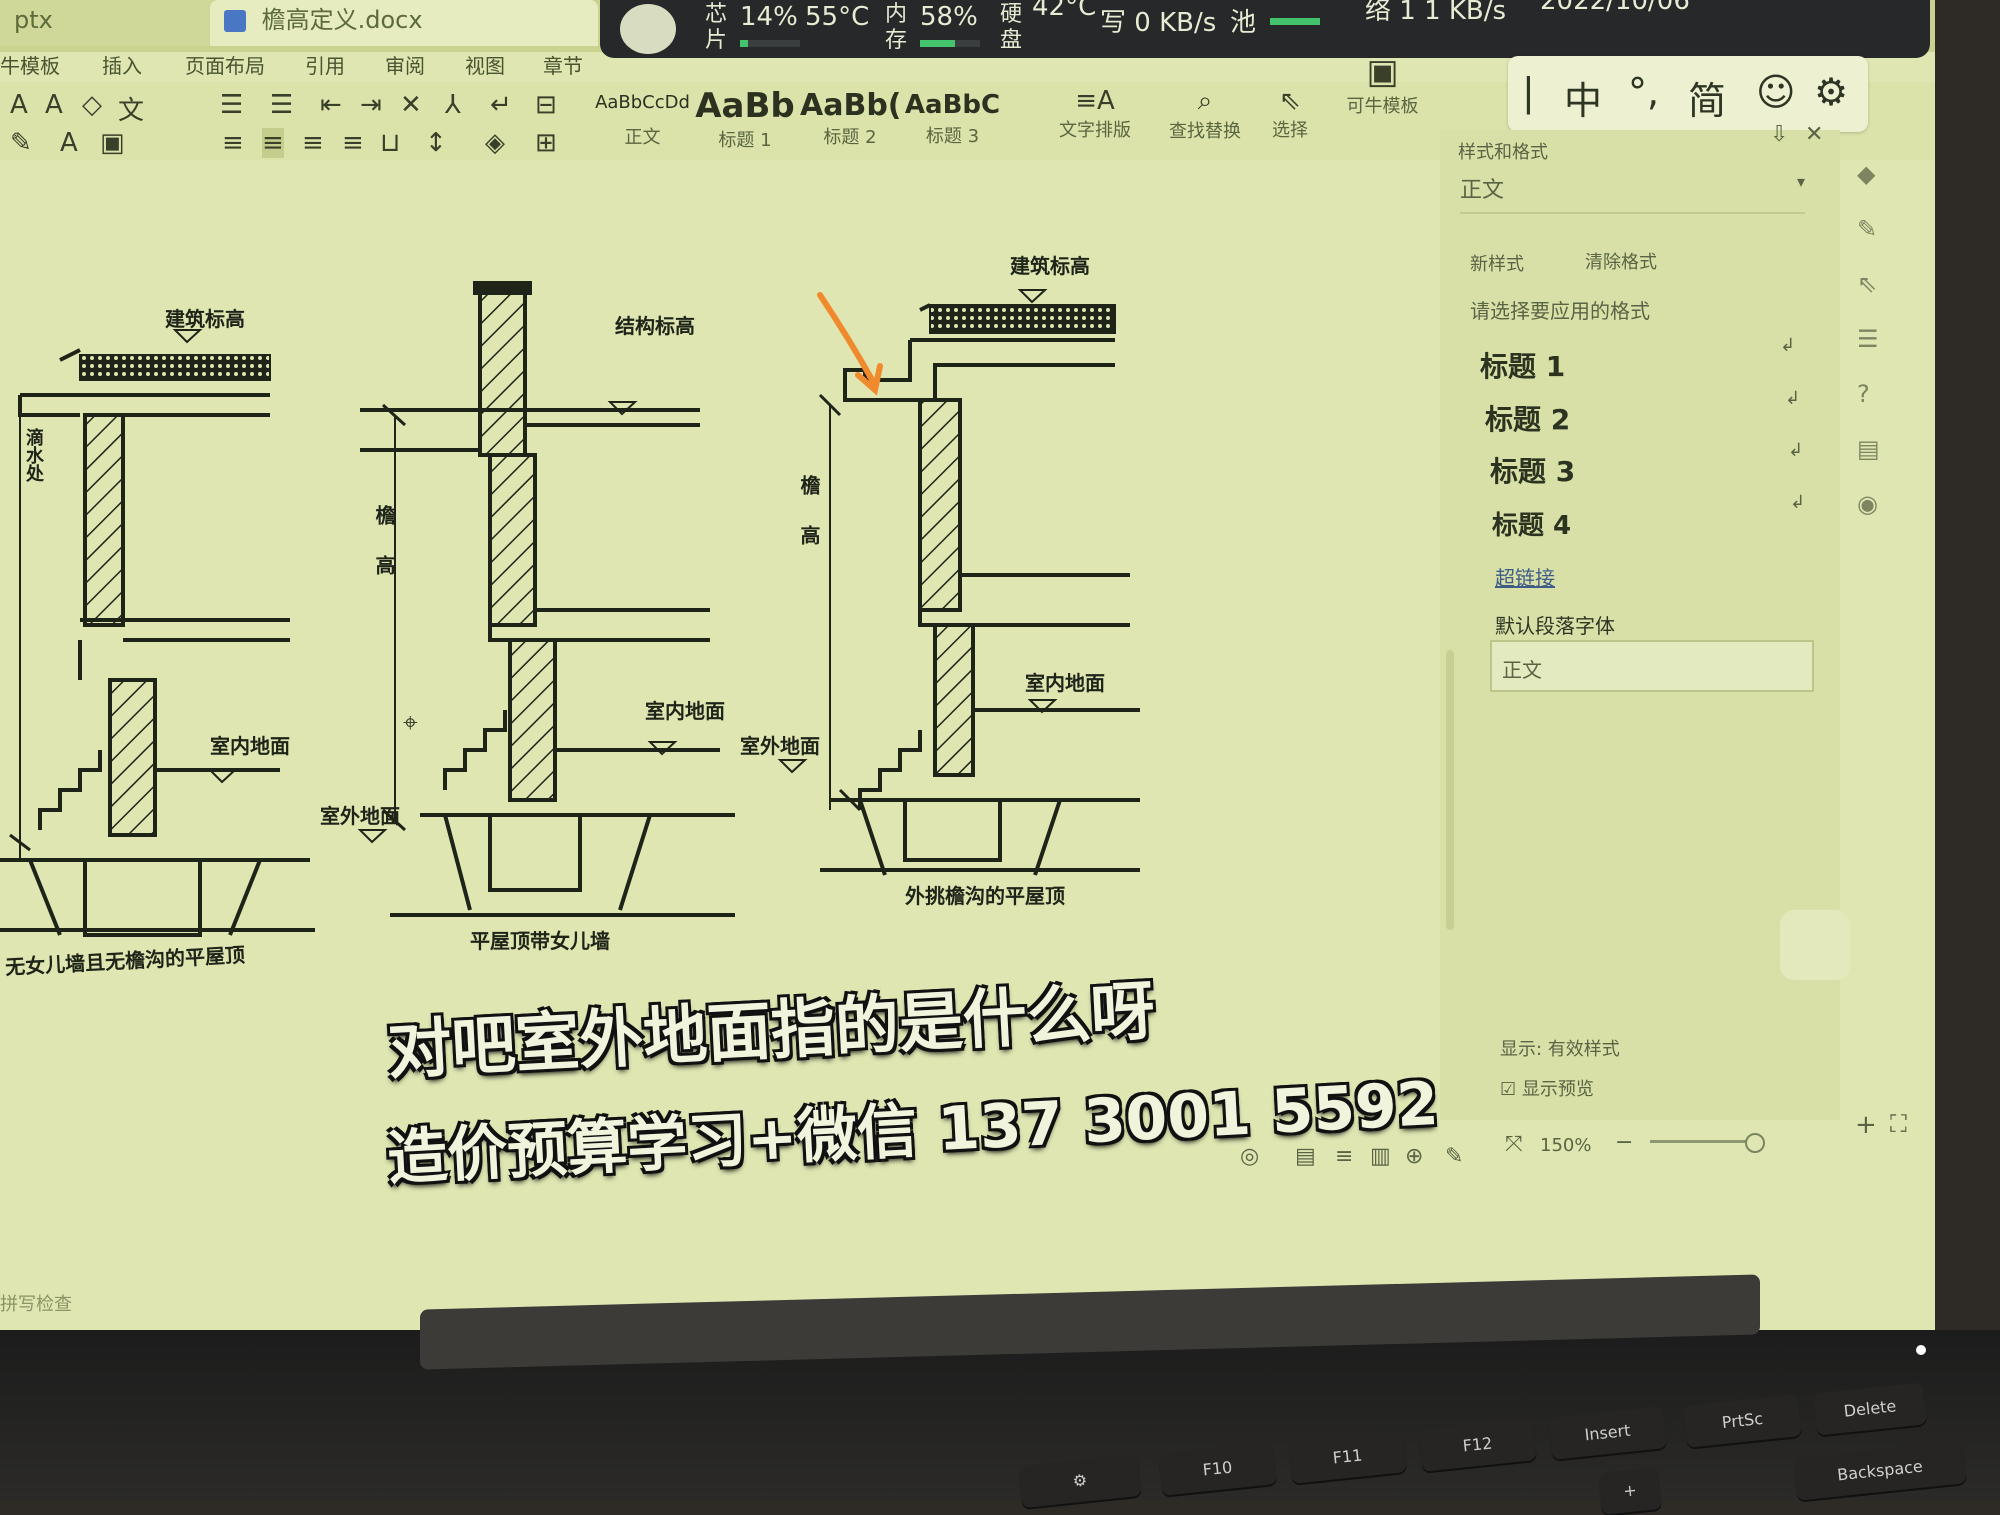  I want to click on find-replace-button: ⌕ 查找替换, so click(1205, 114).